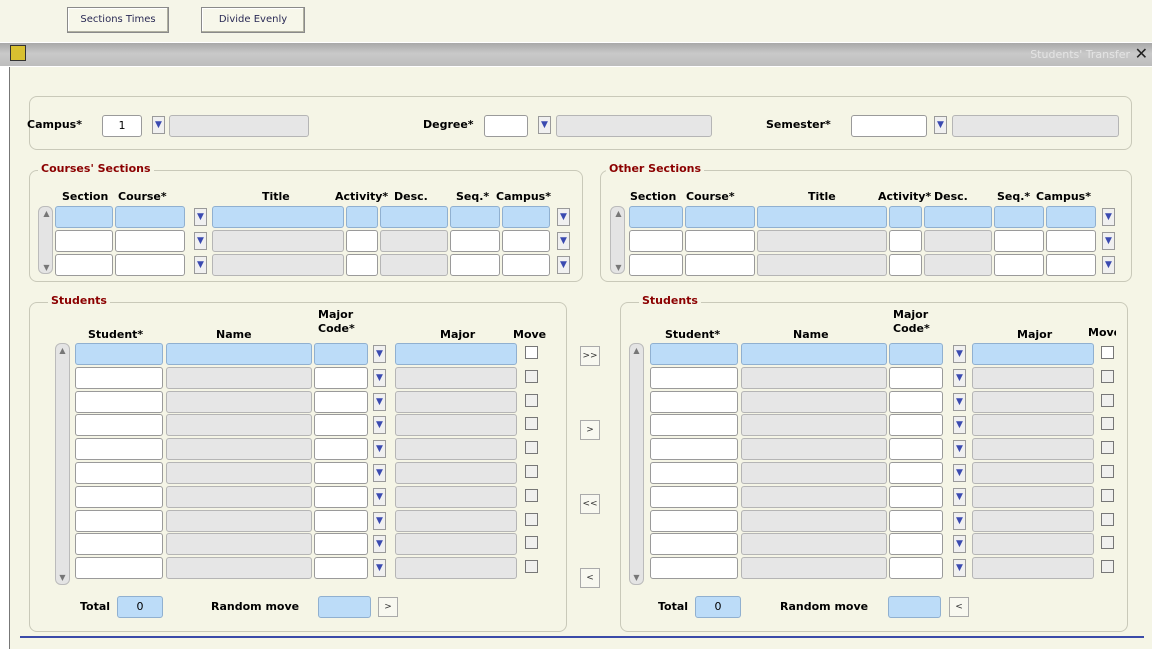  I want to click on right-row5-lov-icon: ▼, so click(959, 449).